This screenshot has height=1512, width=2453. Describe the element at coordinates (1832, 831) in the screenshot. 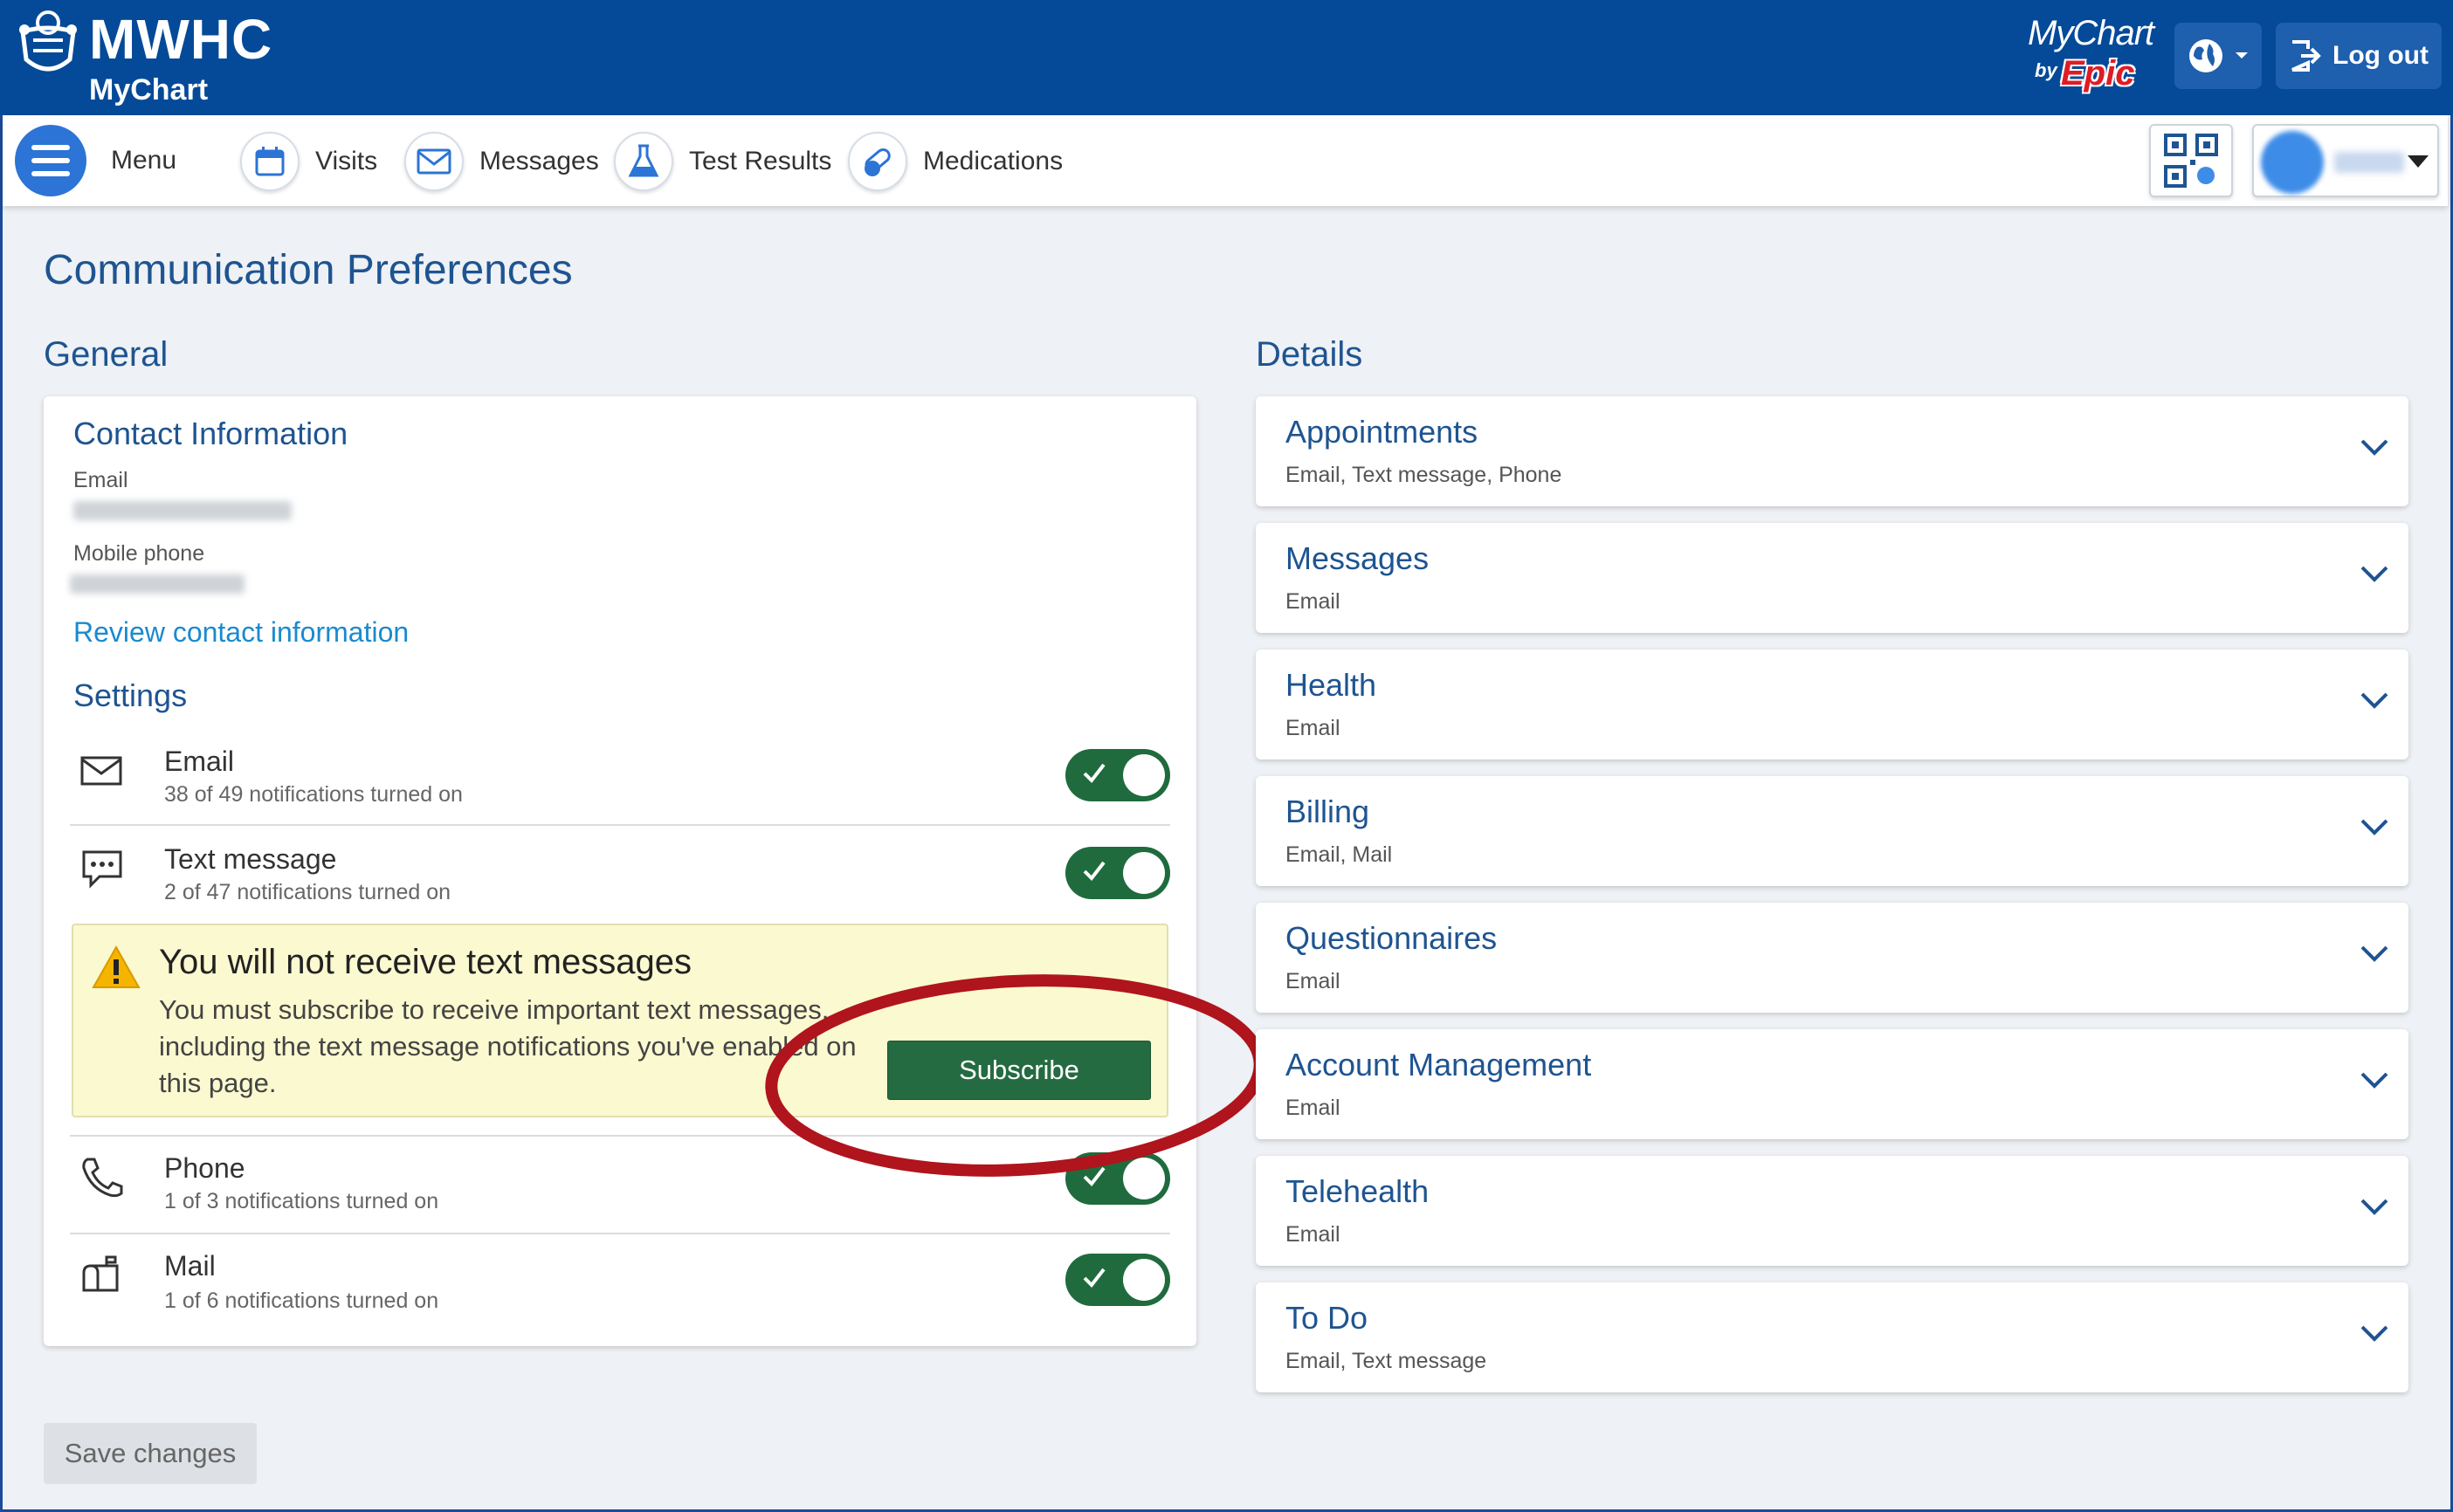

I see `detail-billing: Billing Email, Mail` at that location.